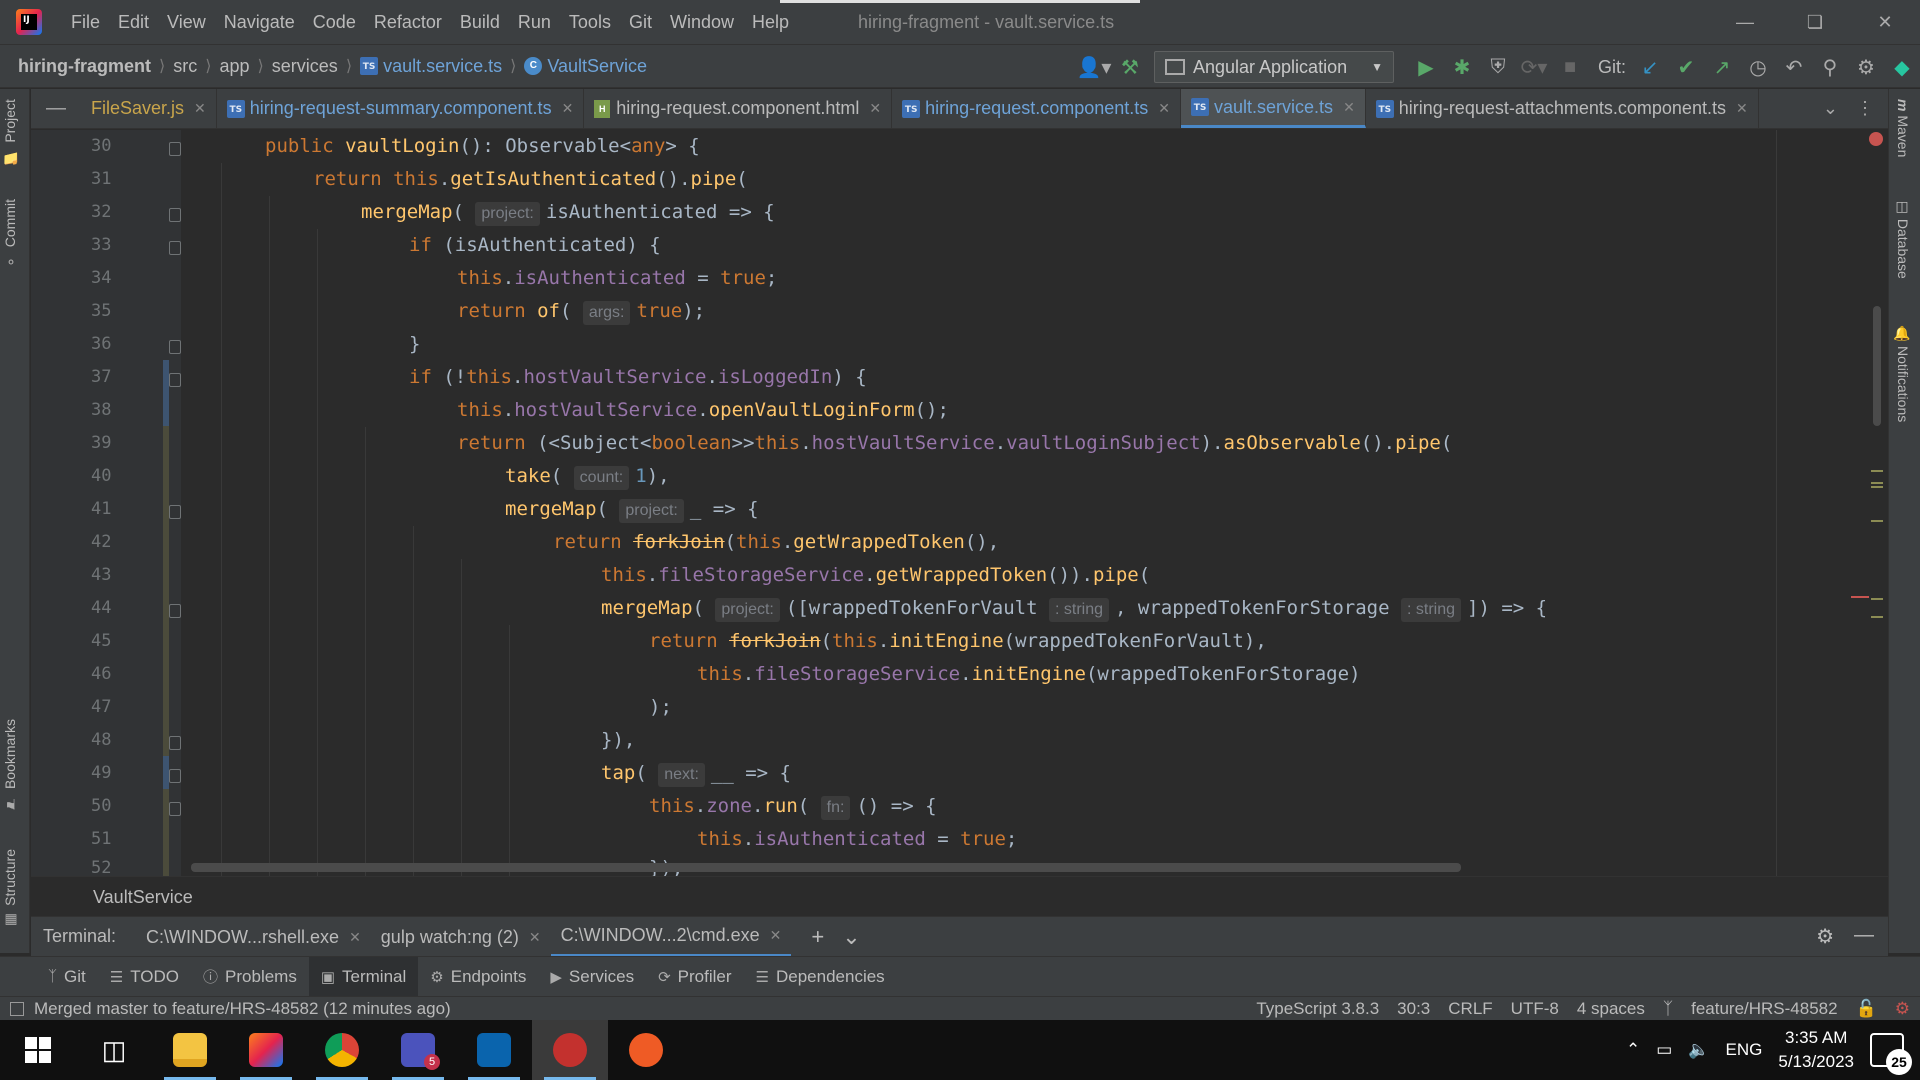  What do you see at coordinates (1664, 1050) in the screenshot?
I see `battery-icon: ▭` at bounding box center [1664, 1050].